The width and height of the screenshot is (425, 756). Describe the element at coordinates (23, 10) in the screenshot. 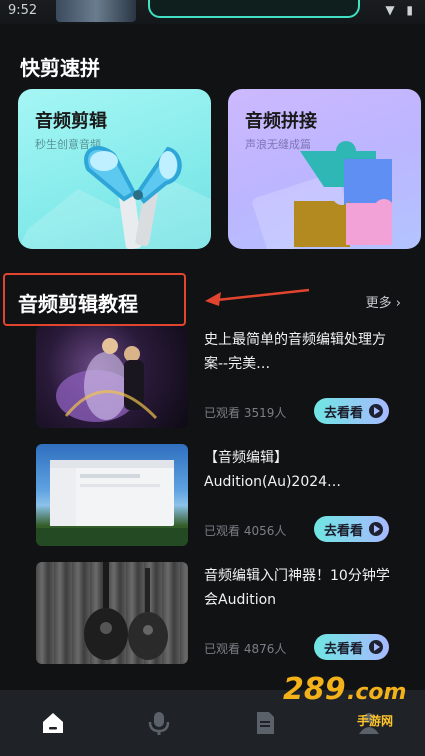

I see `status-time: 9:52` at that location.